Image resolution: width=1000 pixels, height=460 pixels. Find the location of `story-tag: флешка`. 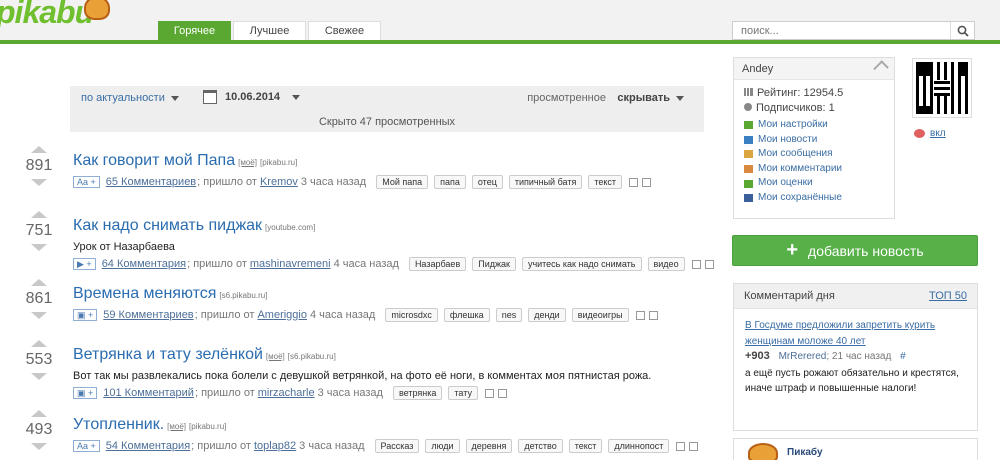

story-tag: флешка is located at coordinates (466, 315).